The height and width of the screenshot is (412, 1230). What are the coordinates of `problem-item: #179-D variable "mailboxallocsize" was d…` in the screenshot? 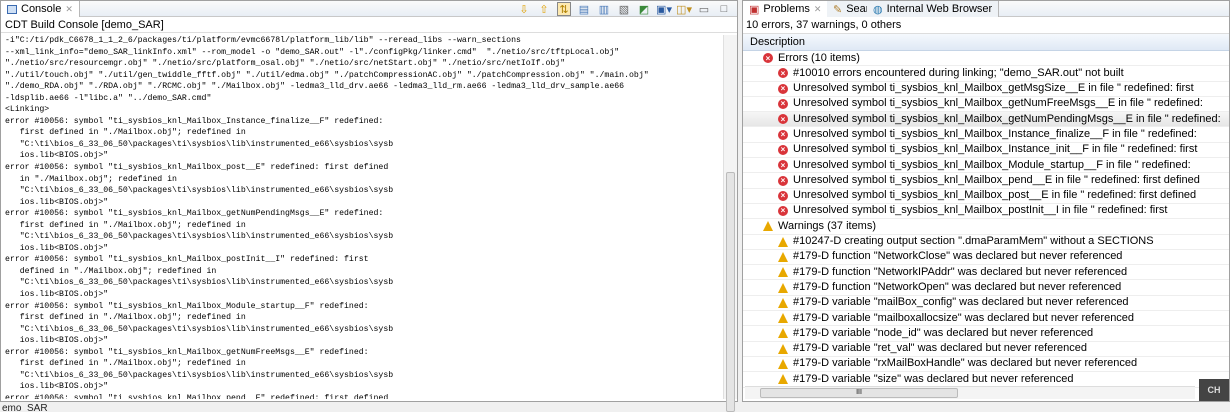 It's located at (986, 319).